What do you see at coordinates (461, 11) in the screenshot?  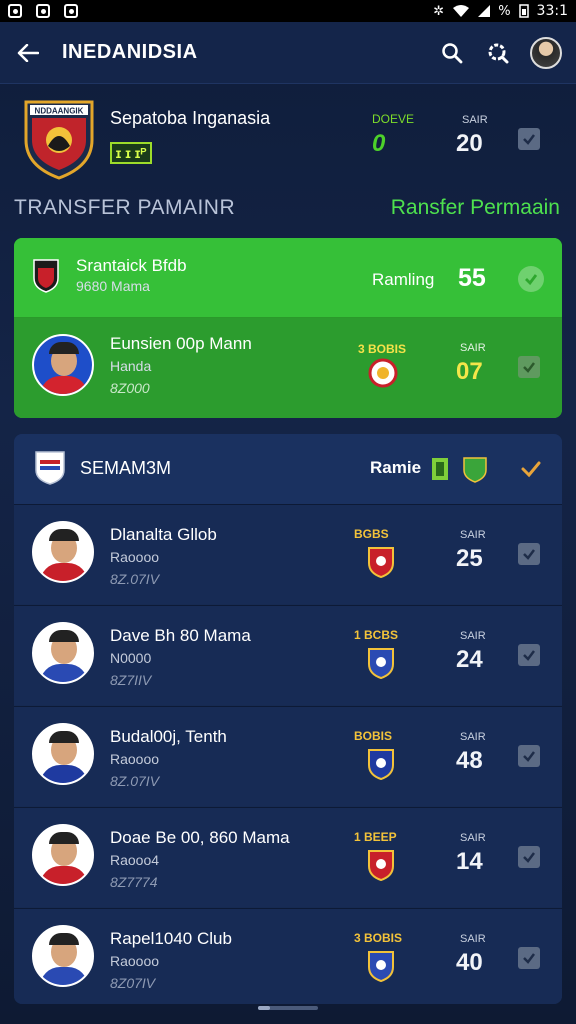 I see `wifi-icon` at bounding box center [461, 11].